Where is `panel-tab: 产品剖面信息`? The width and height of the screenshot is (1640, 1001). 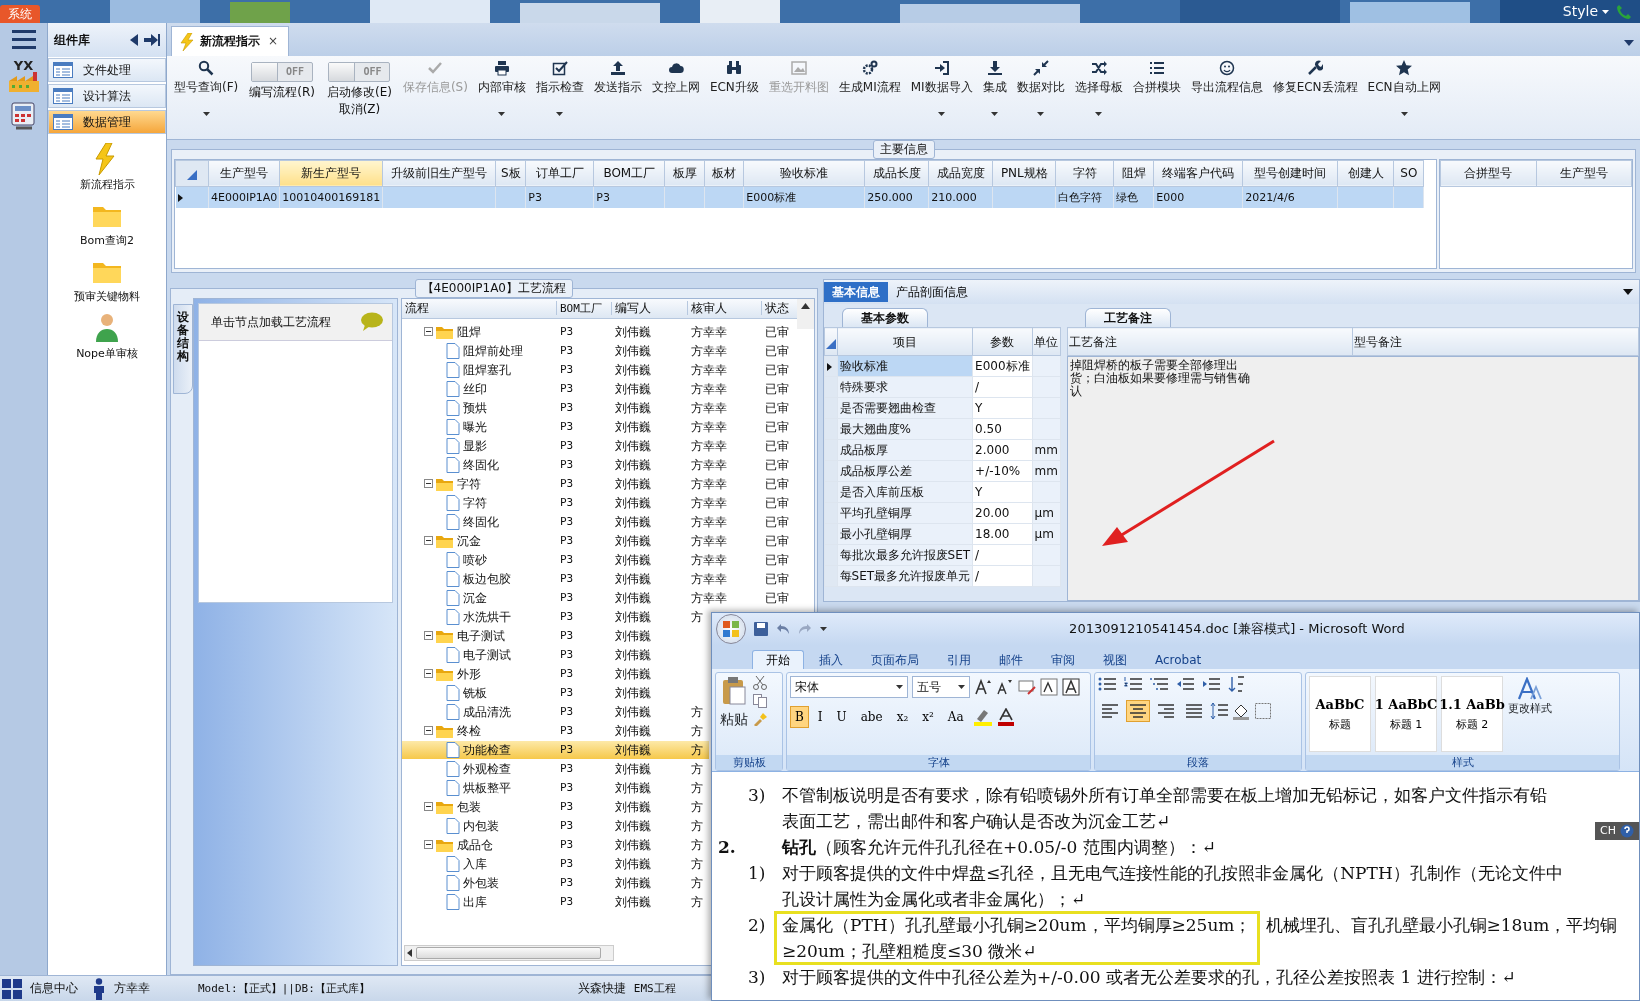
panel-tab: 产品剖面信息 is located at coordinates (931, 292).